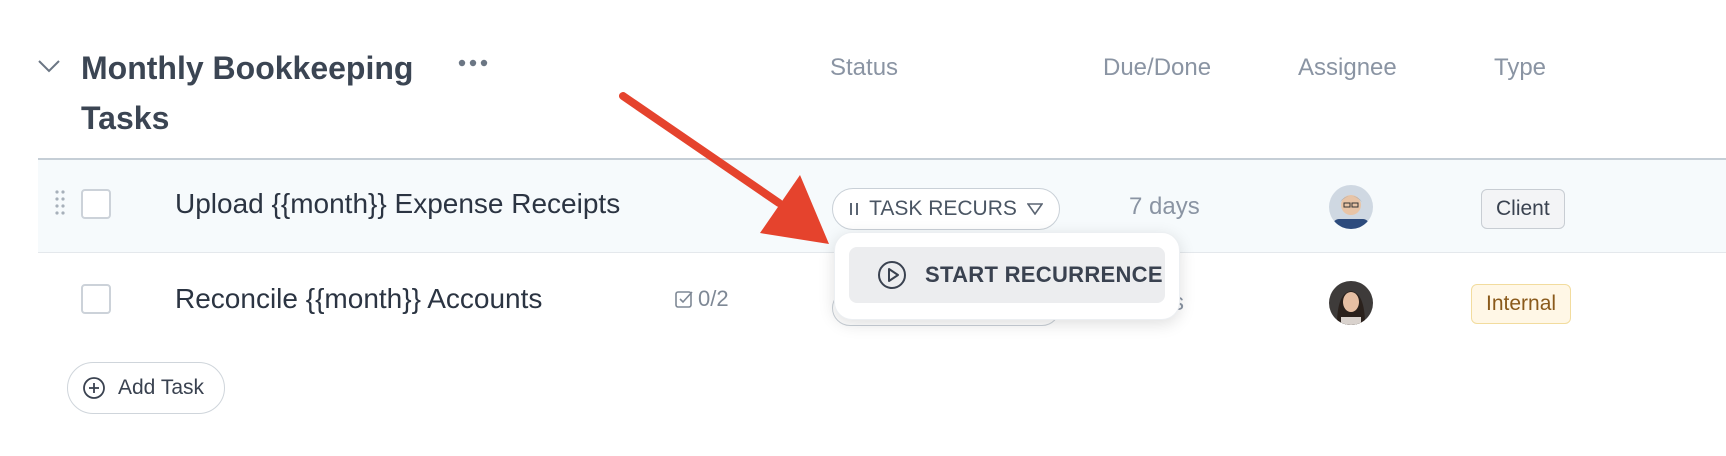  Describe the element at coordinates (1521, 304) in the screenshot. I see `type-tag-internal: Internal` at that location.